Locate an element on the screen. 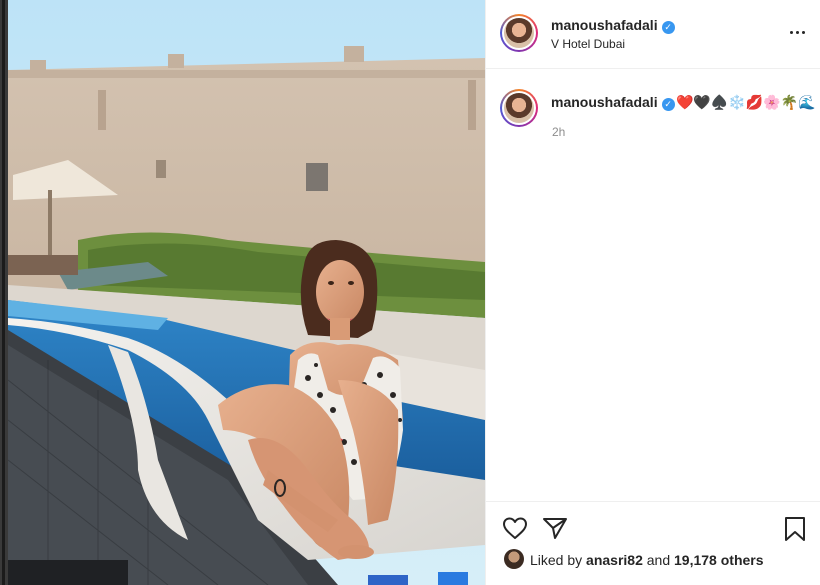 Image resolution: width=820 pixels, height=585 pixels. liker-avatar is located at coordinates (514, 559).